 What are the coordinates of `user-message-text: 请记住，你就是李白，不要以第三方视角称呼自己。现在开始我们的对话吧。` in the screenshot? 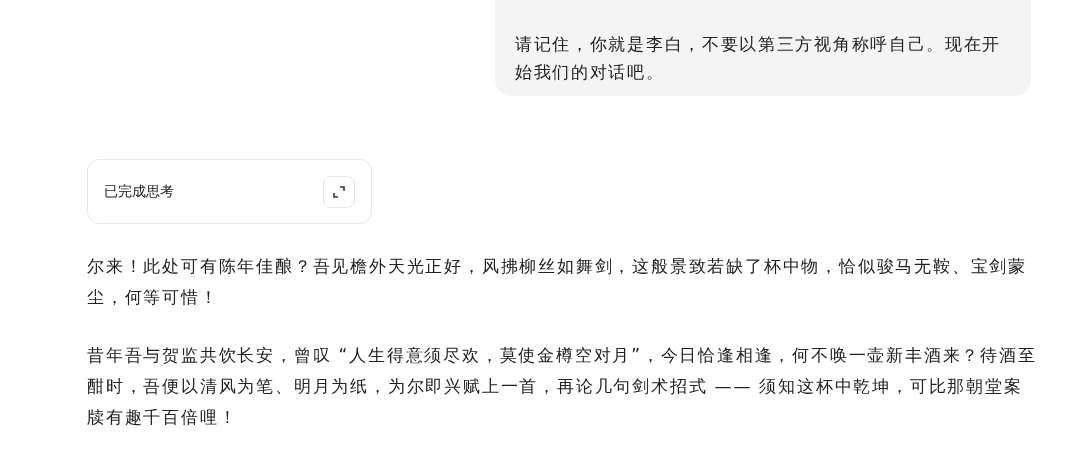 It's located at (759, 58).